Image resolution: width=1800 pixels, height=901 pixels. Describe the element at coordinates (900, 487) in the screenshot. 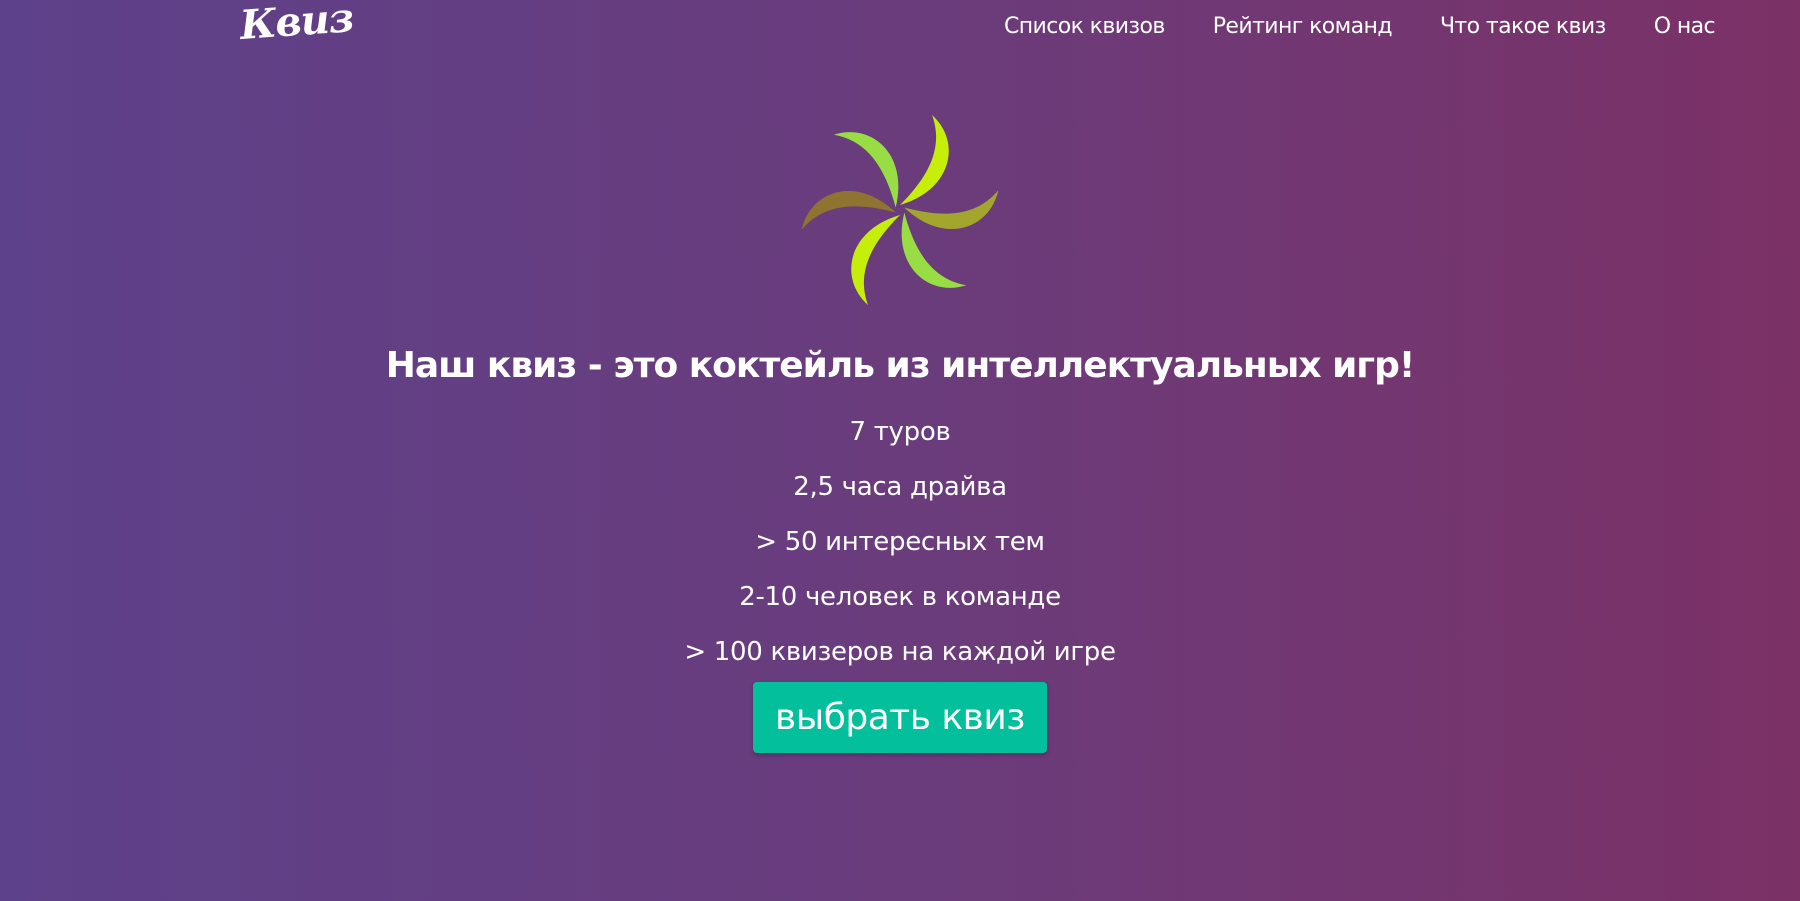

I see `feature-duration: 2,5 часа драйва` at that location.